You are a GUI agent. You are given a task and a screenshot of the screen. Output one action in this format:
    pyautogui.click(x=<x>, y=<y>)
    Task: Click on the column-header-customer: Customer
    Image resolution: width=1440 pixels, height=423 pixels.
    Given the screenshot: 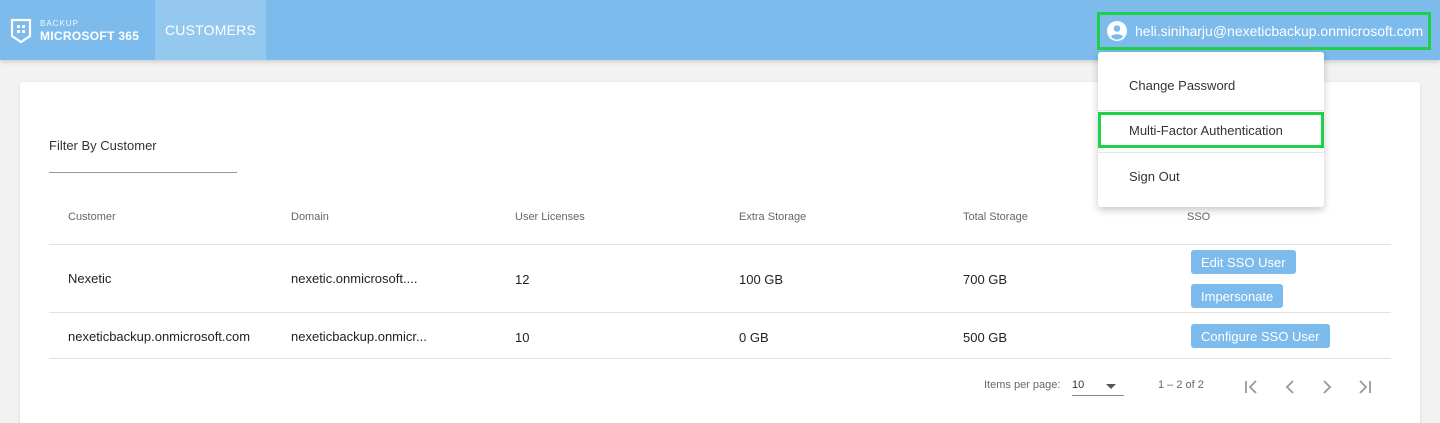 What is the action you would take?
    pyautogui.click(x=92, y=217)
    